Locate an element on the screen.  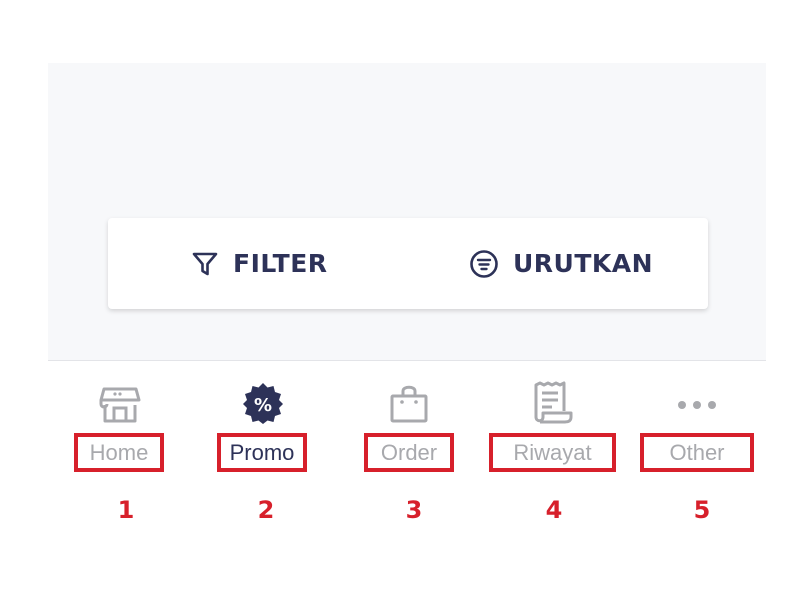
annotation-marker: 3 is located at coordinates (414, 510).